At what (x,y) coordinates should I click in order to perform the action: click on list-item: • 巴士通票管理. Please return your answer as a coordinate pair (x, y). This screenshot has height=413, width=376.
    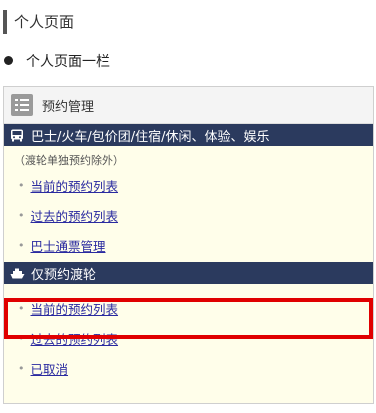
    Looking at the image, I should click on (188, 245).